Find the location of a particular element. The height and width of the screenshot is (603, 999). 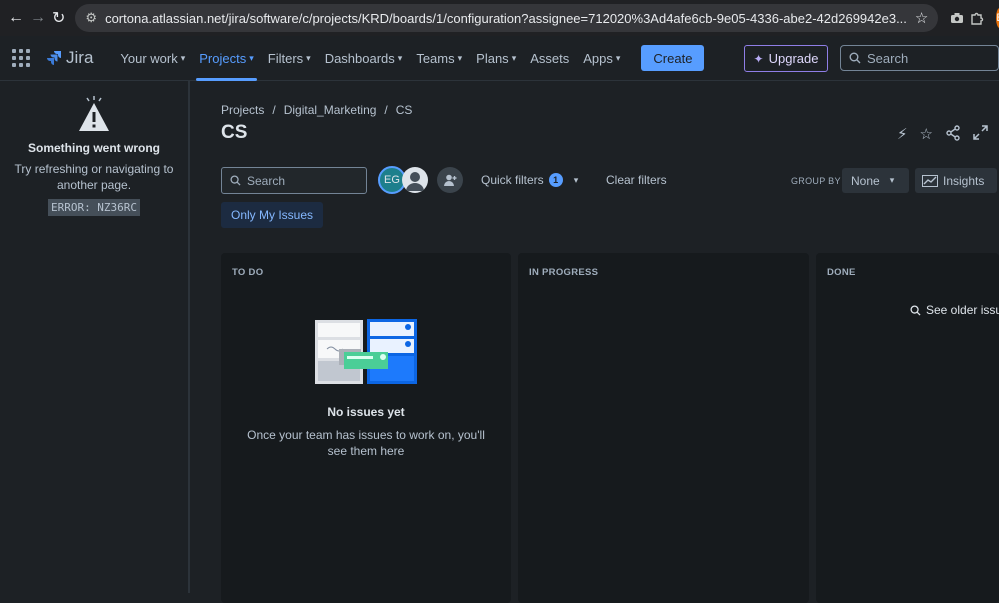

breadcrumb-projects: Projects is located at coordinates (242, 110).